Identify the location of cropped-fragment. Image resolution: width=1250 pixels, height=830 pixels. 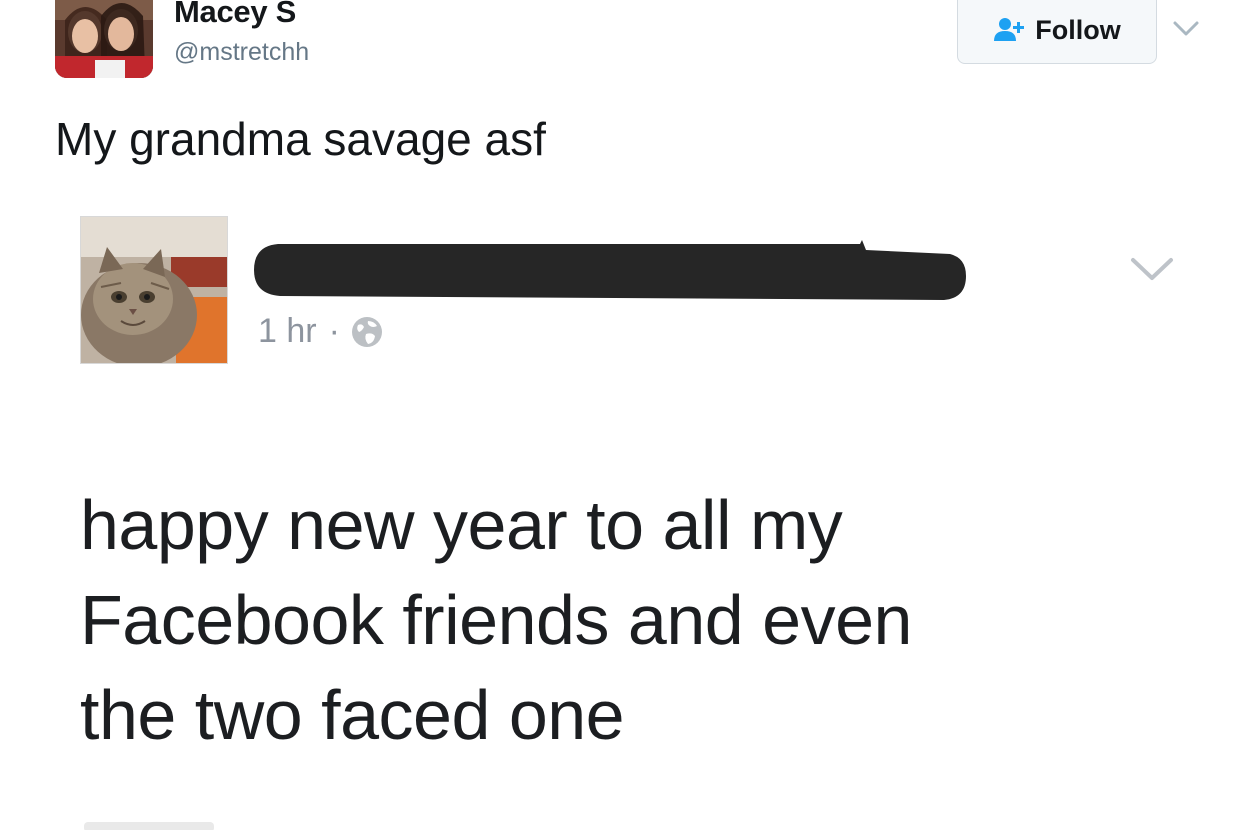
(149, 826).